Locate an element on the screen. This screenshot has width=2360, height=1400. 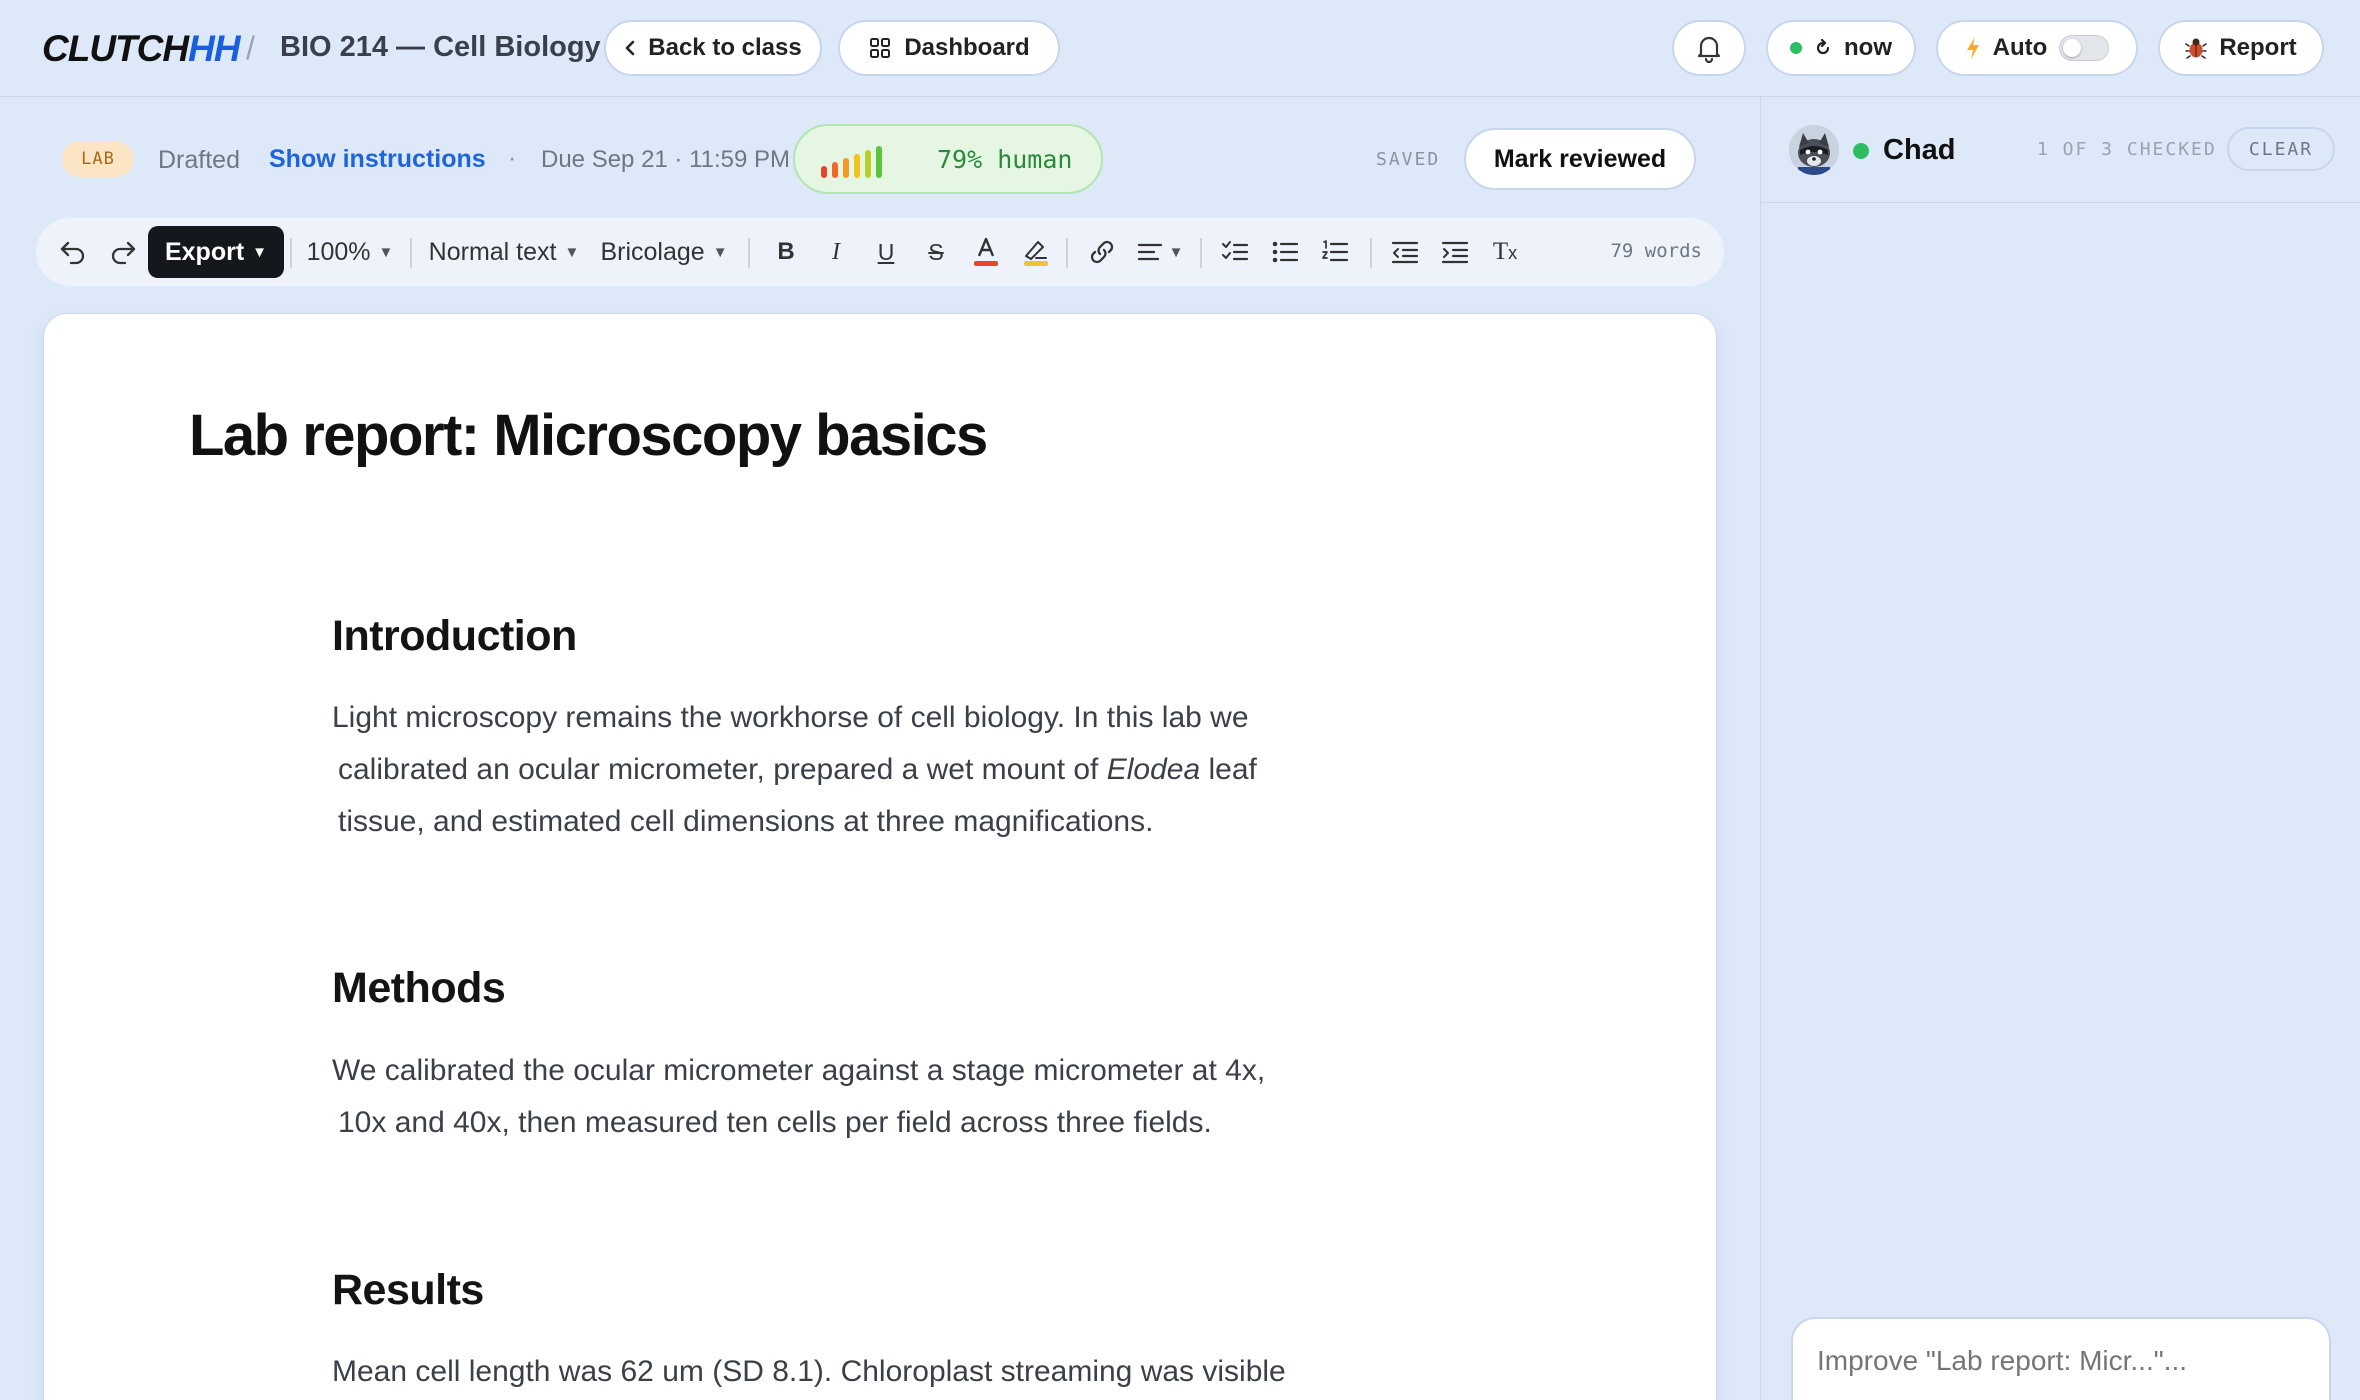
text-run: leaf is located at coordinates (1228, 769).